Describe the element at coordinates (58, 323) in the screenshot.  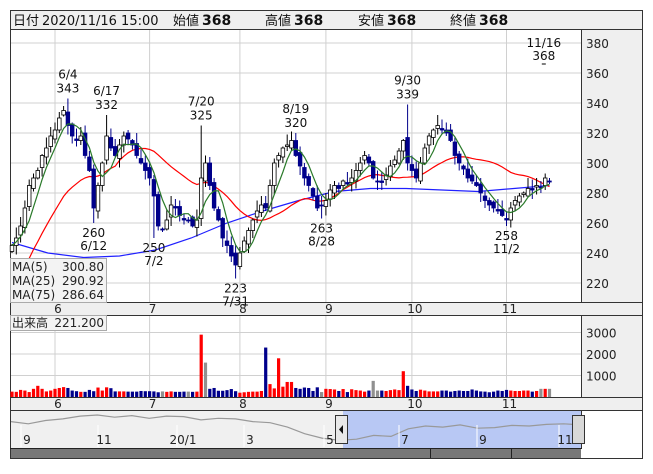
I see `volume-legend: 出来高 221.200` at that location.